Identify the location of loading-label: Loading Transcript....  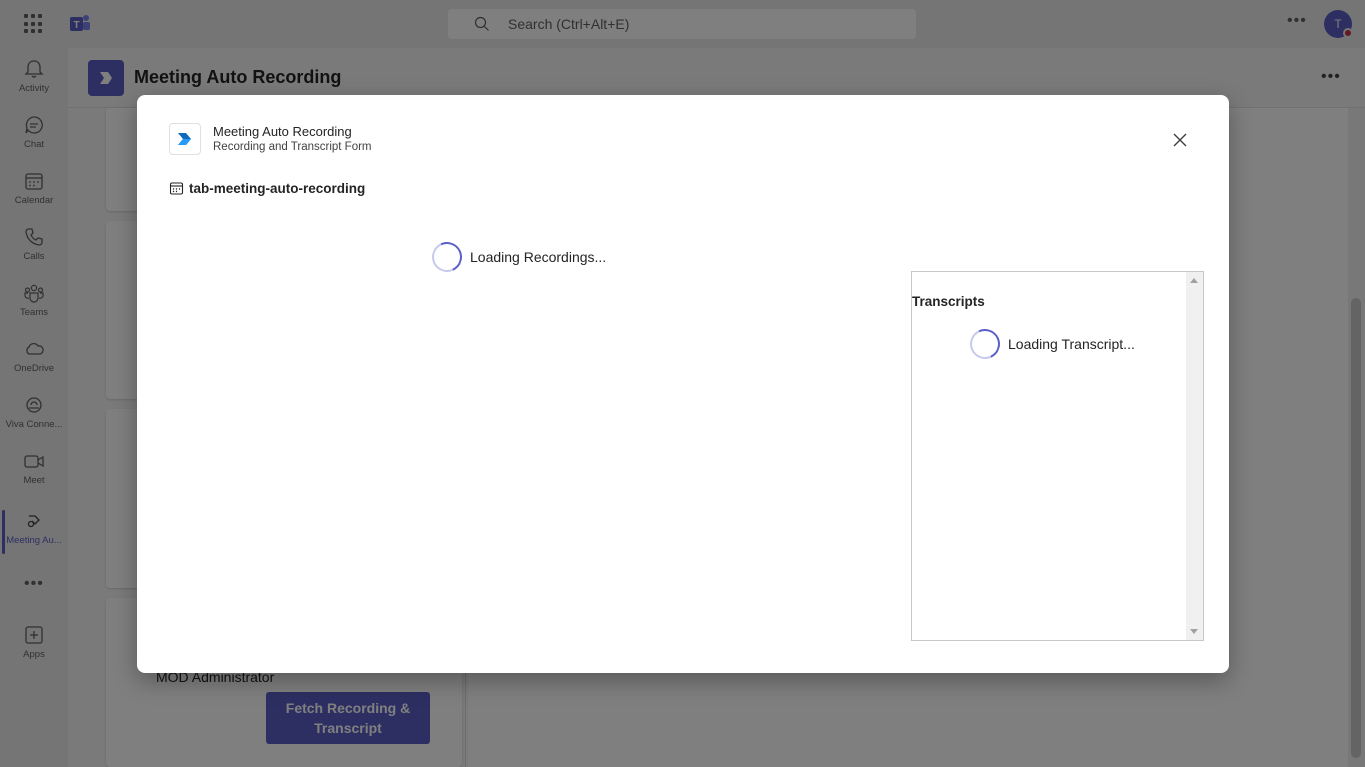
(1071, 344).